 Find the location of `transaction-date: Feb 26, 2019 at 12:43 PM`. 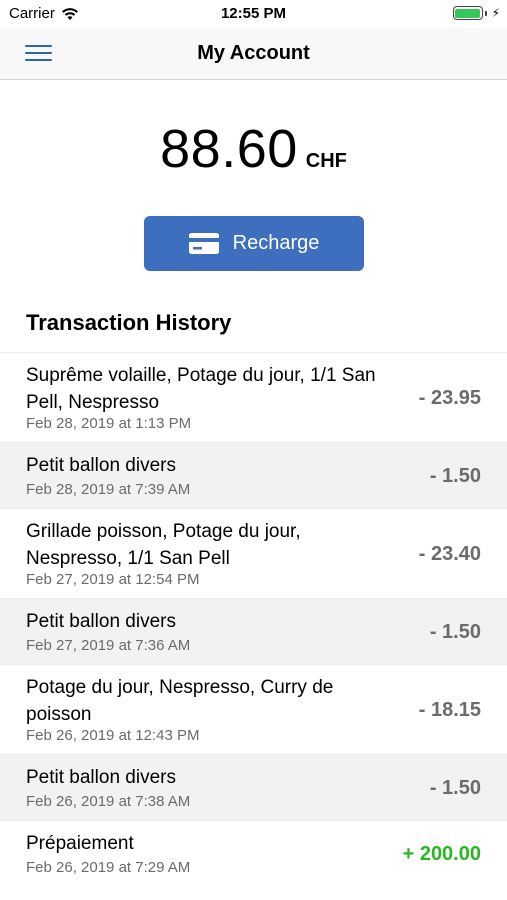

transaction-date: Feb 26, 2019 at 12:43 PM is located at coordinates (113, 735).